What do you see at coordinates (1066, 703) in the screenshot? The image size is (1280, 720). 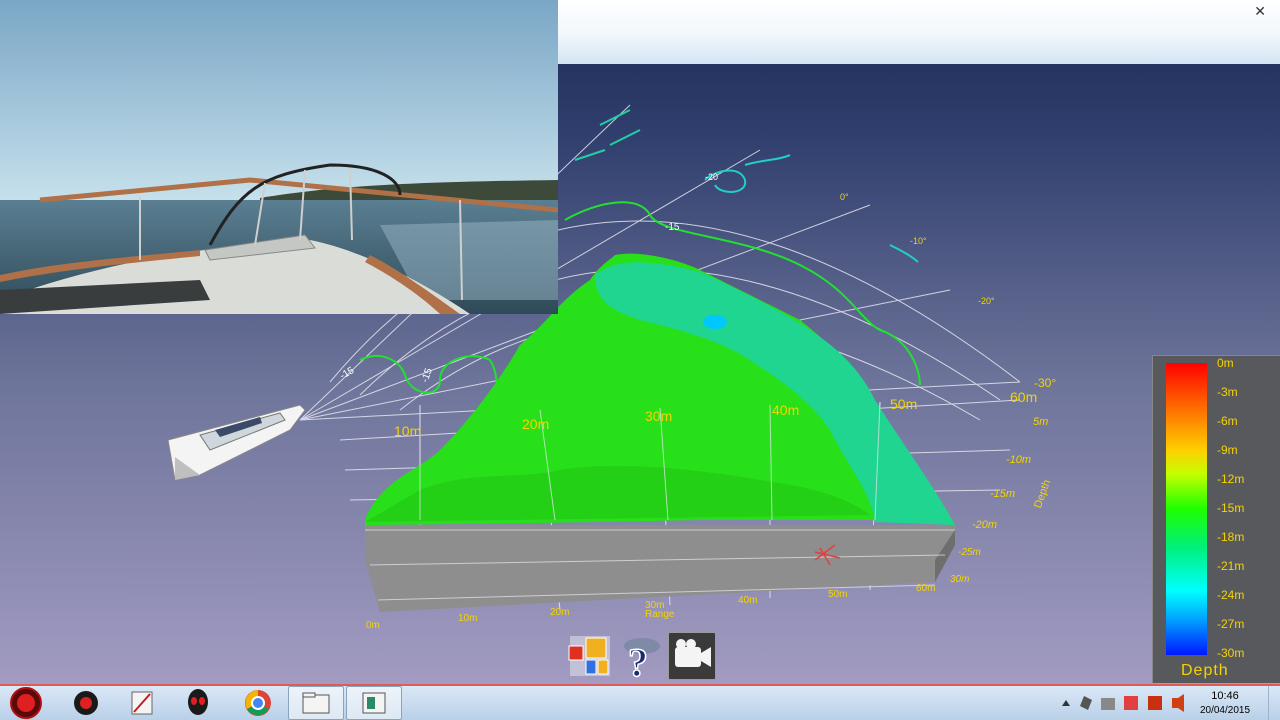 I see `show-hidden-icon` at bounding box center [1066, 703].